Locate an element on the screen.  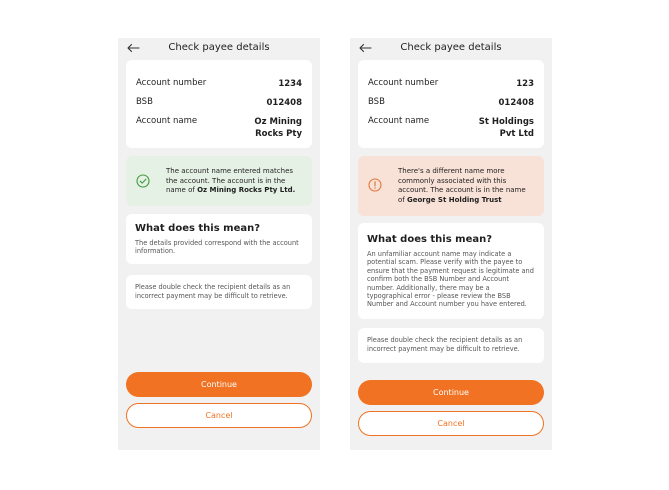
account-name-value-line2: Pvt Ltd is located at coordinates (516, 134).